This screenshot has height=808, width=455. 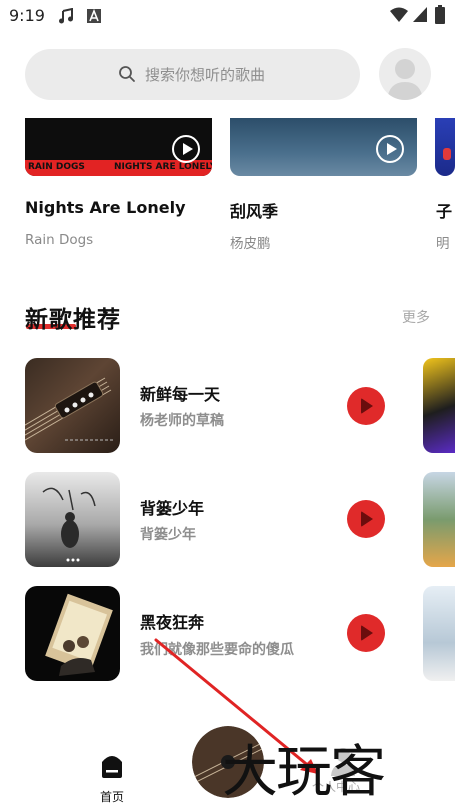 I want to click on profile-icon, so click(x=343, y=761).